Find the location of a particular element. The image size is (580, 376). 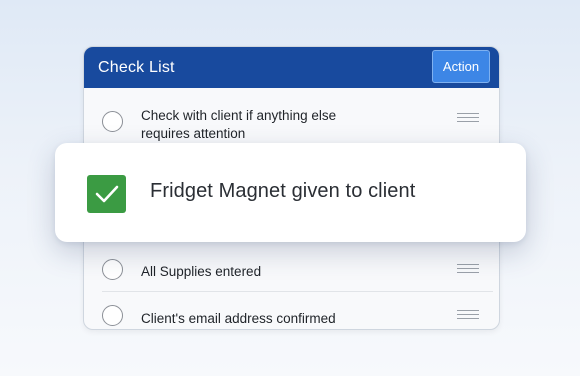

checklist-item: Client's email address confirmed is located at coordinates (291, 316).